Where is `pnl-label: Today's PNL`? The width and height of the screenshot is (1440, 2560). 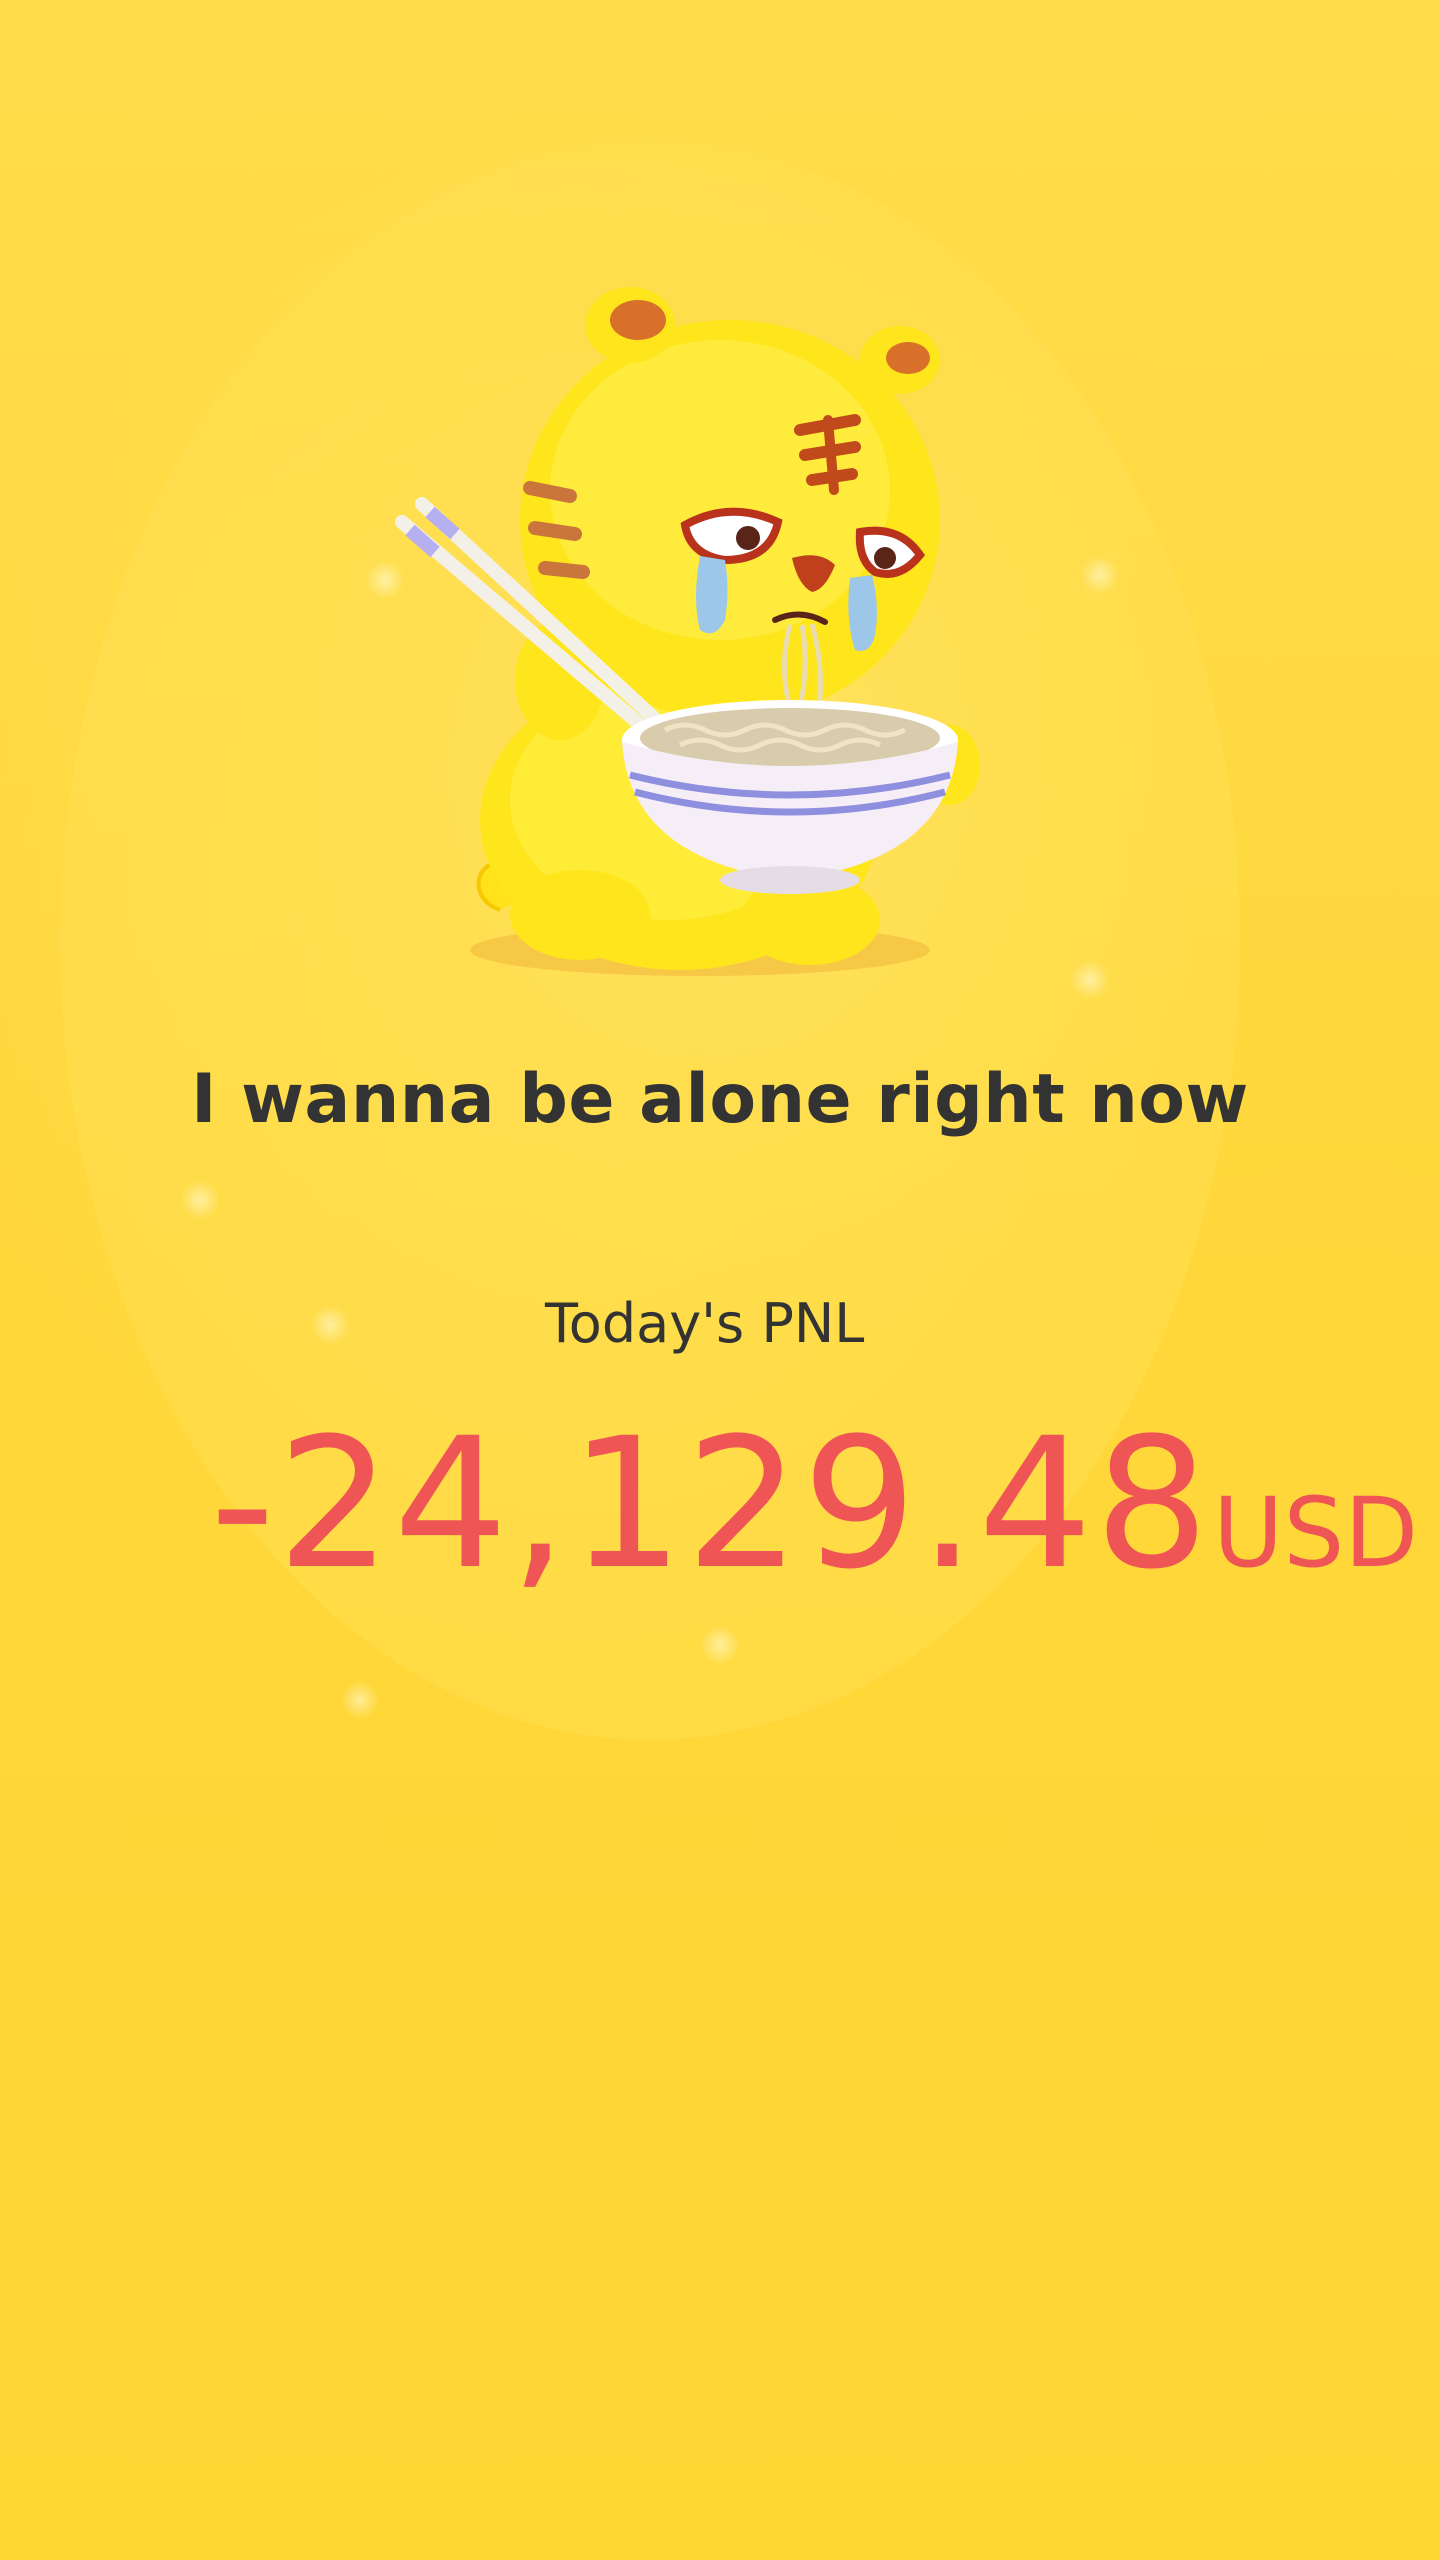
pnl-label: Today's PNL is located at coordinates (705, 1323).